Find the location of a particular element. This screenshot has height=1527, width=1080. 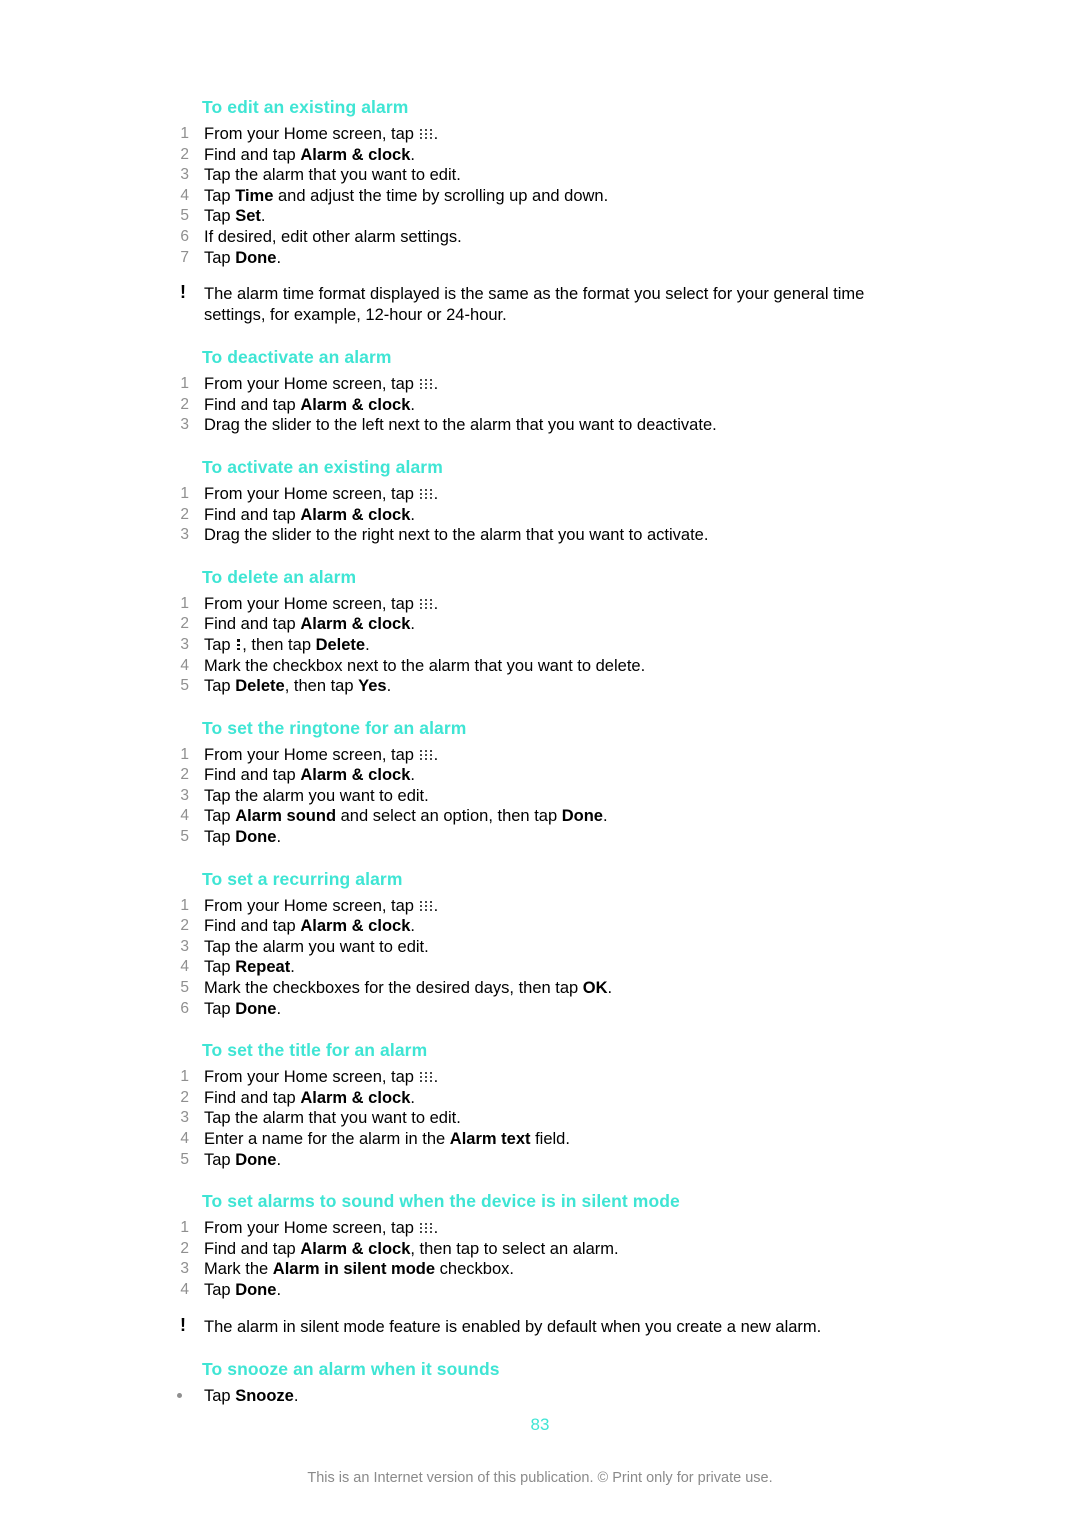

step-item: 5 Tap Set. is located at coordinates (537, 216).